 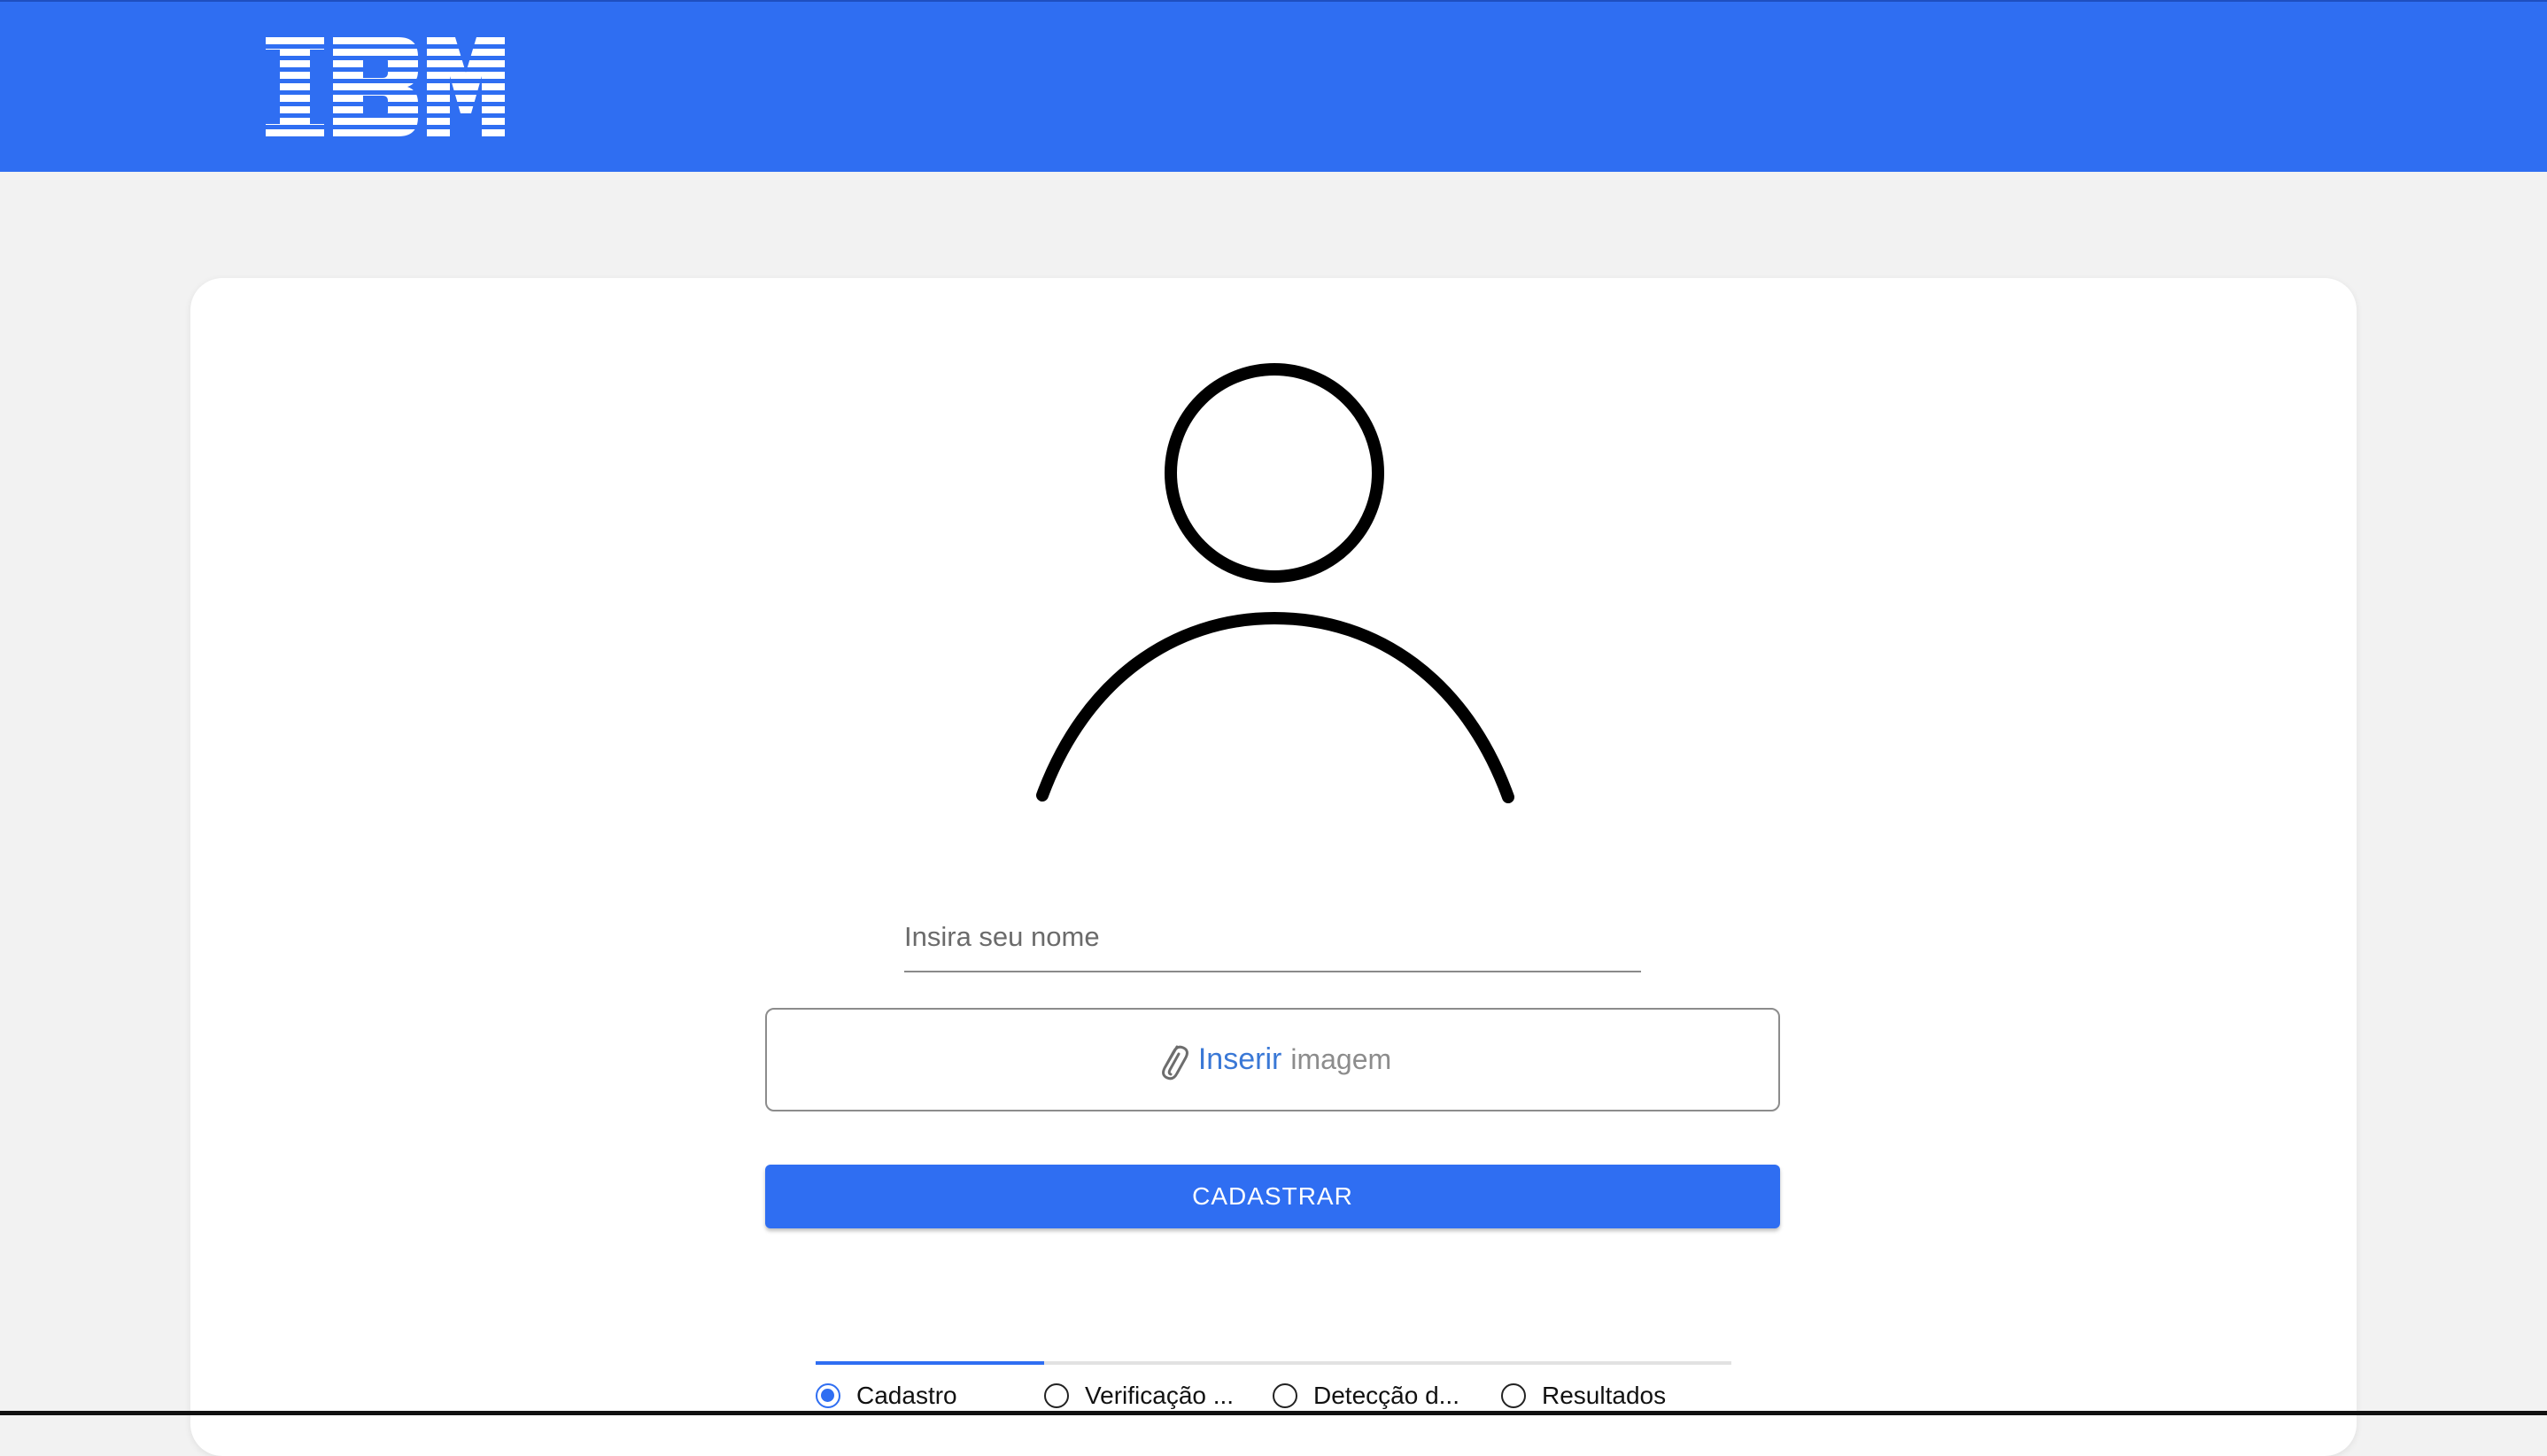 I want to click on image-upload-button: Inserir imagem, so click(x=1272, y=1059).